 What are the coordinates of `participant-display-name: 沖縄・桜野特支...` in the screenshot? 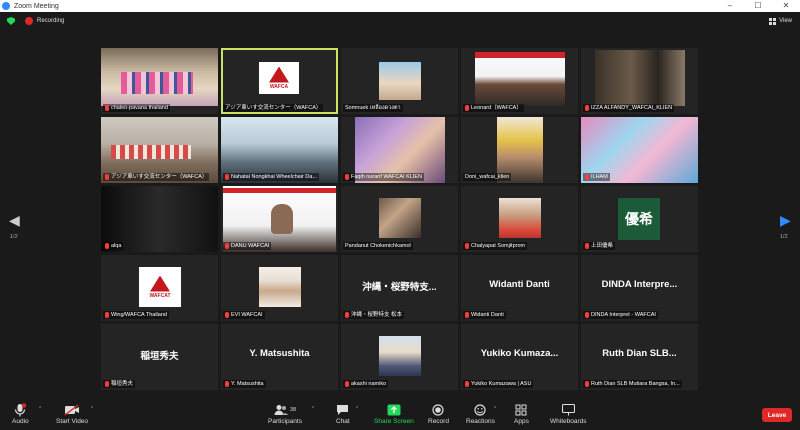 It's located at (399, 287).